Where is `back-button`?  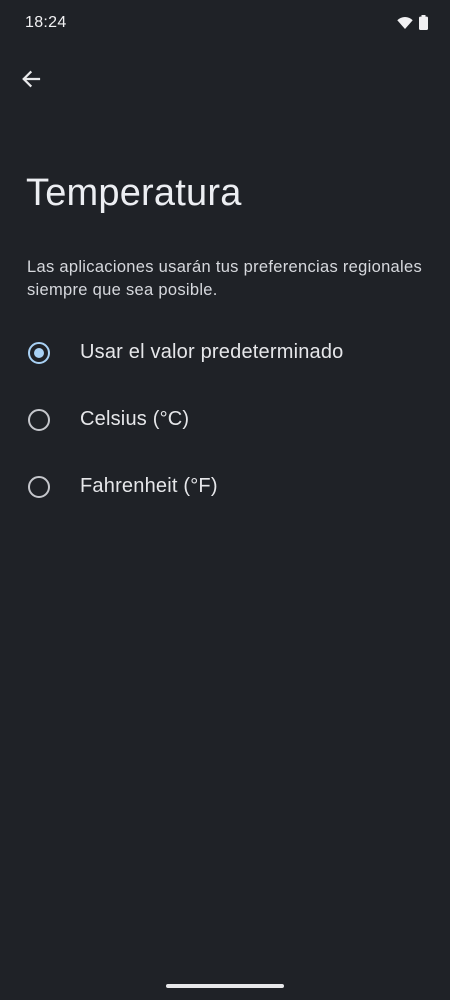 back-button is located at coordinates (31, 81).